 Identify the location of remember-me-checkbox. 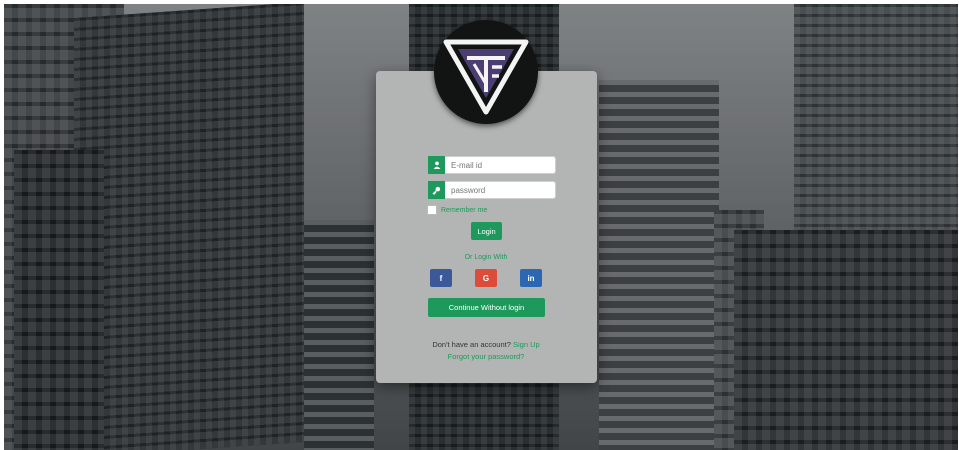
(432, 210).